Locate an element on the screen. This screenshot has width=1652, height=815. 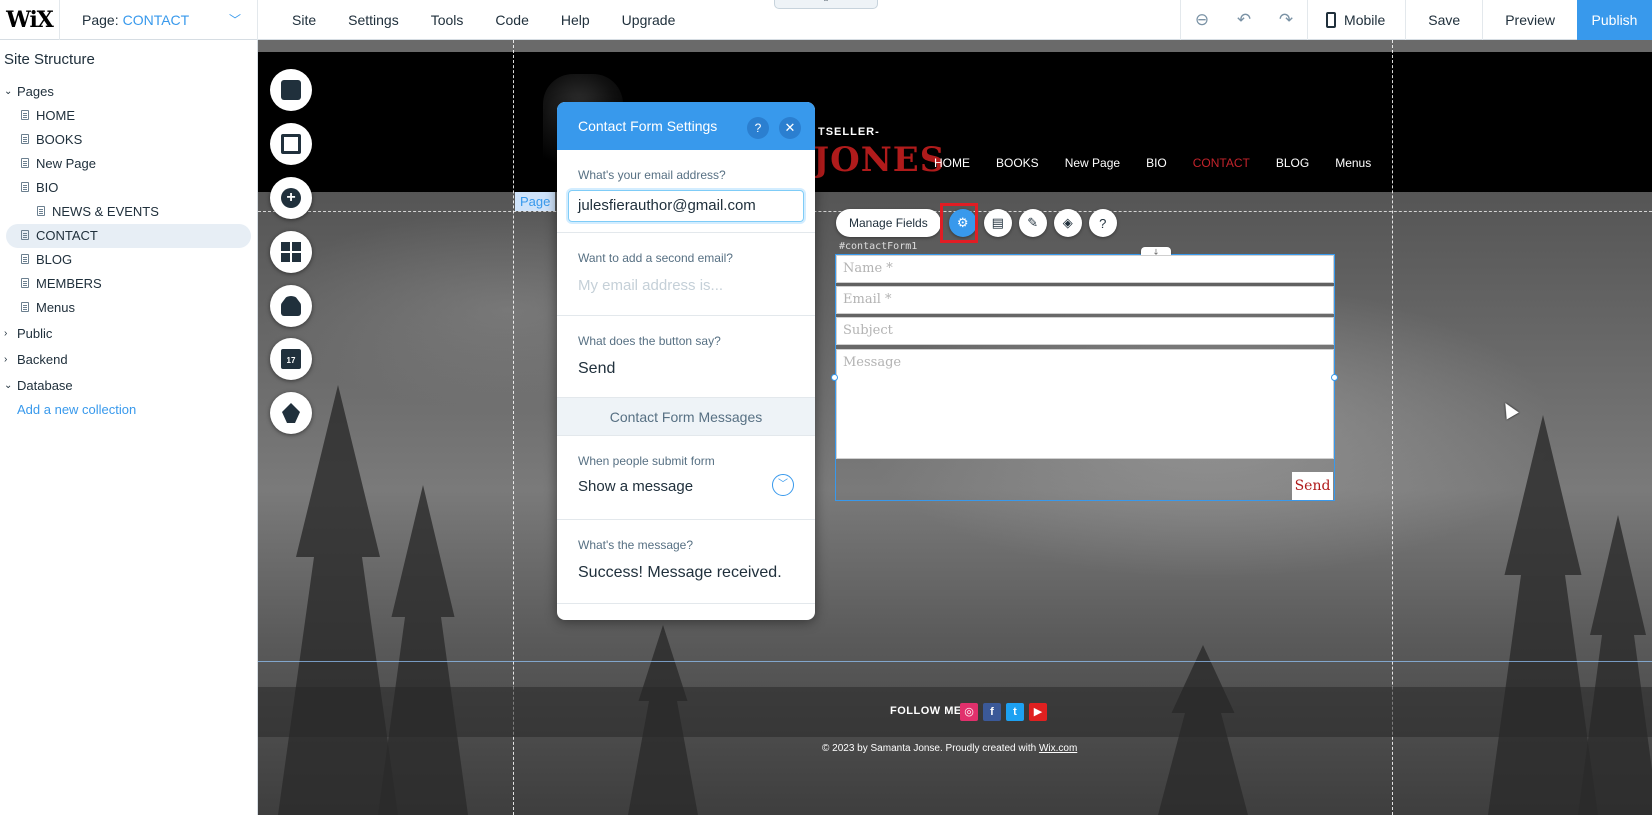
background-button is located at coordinates (291, 144).